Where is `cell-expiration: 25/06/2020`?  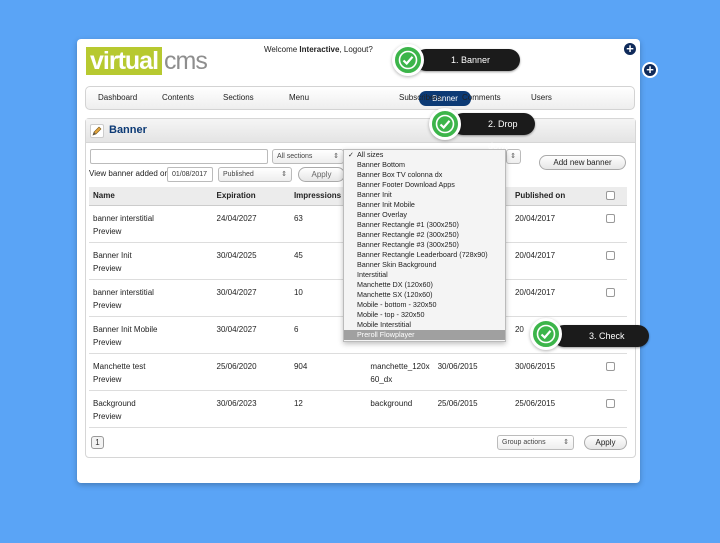
cell-expiration: 25/06/2020 is located at coordinates (251, 372).